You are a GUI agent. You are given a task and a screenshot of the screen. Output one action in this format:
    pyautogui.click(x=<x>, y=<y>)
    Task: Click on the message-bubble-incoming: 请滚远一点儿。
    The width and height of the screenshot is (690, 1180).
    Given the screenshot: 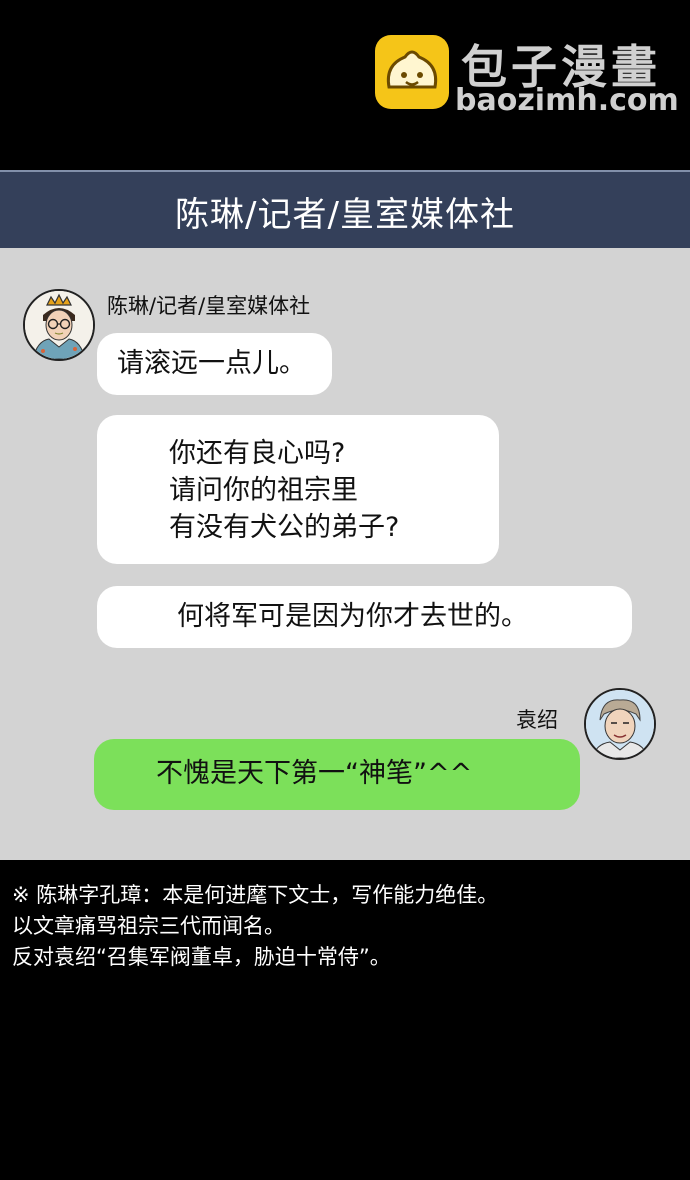 What is the action you would take?
    pyautogui.click(x=214, y=364)
    